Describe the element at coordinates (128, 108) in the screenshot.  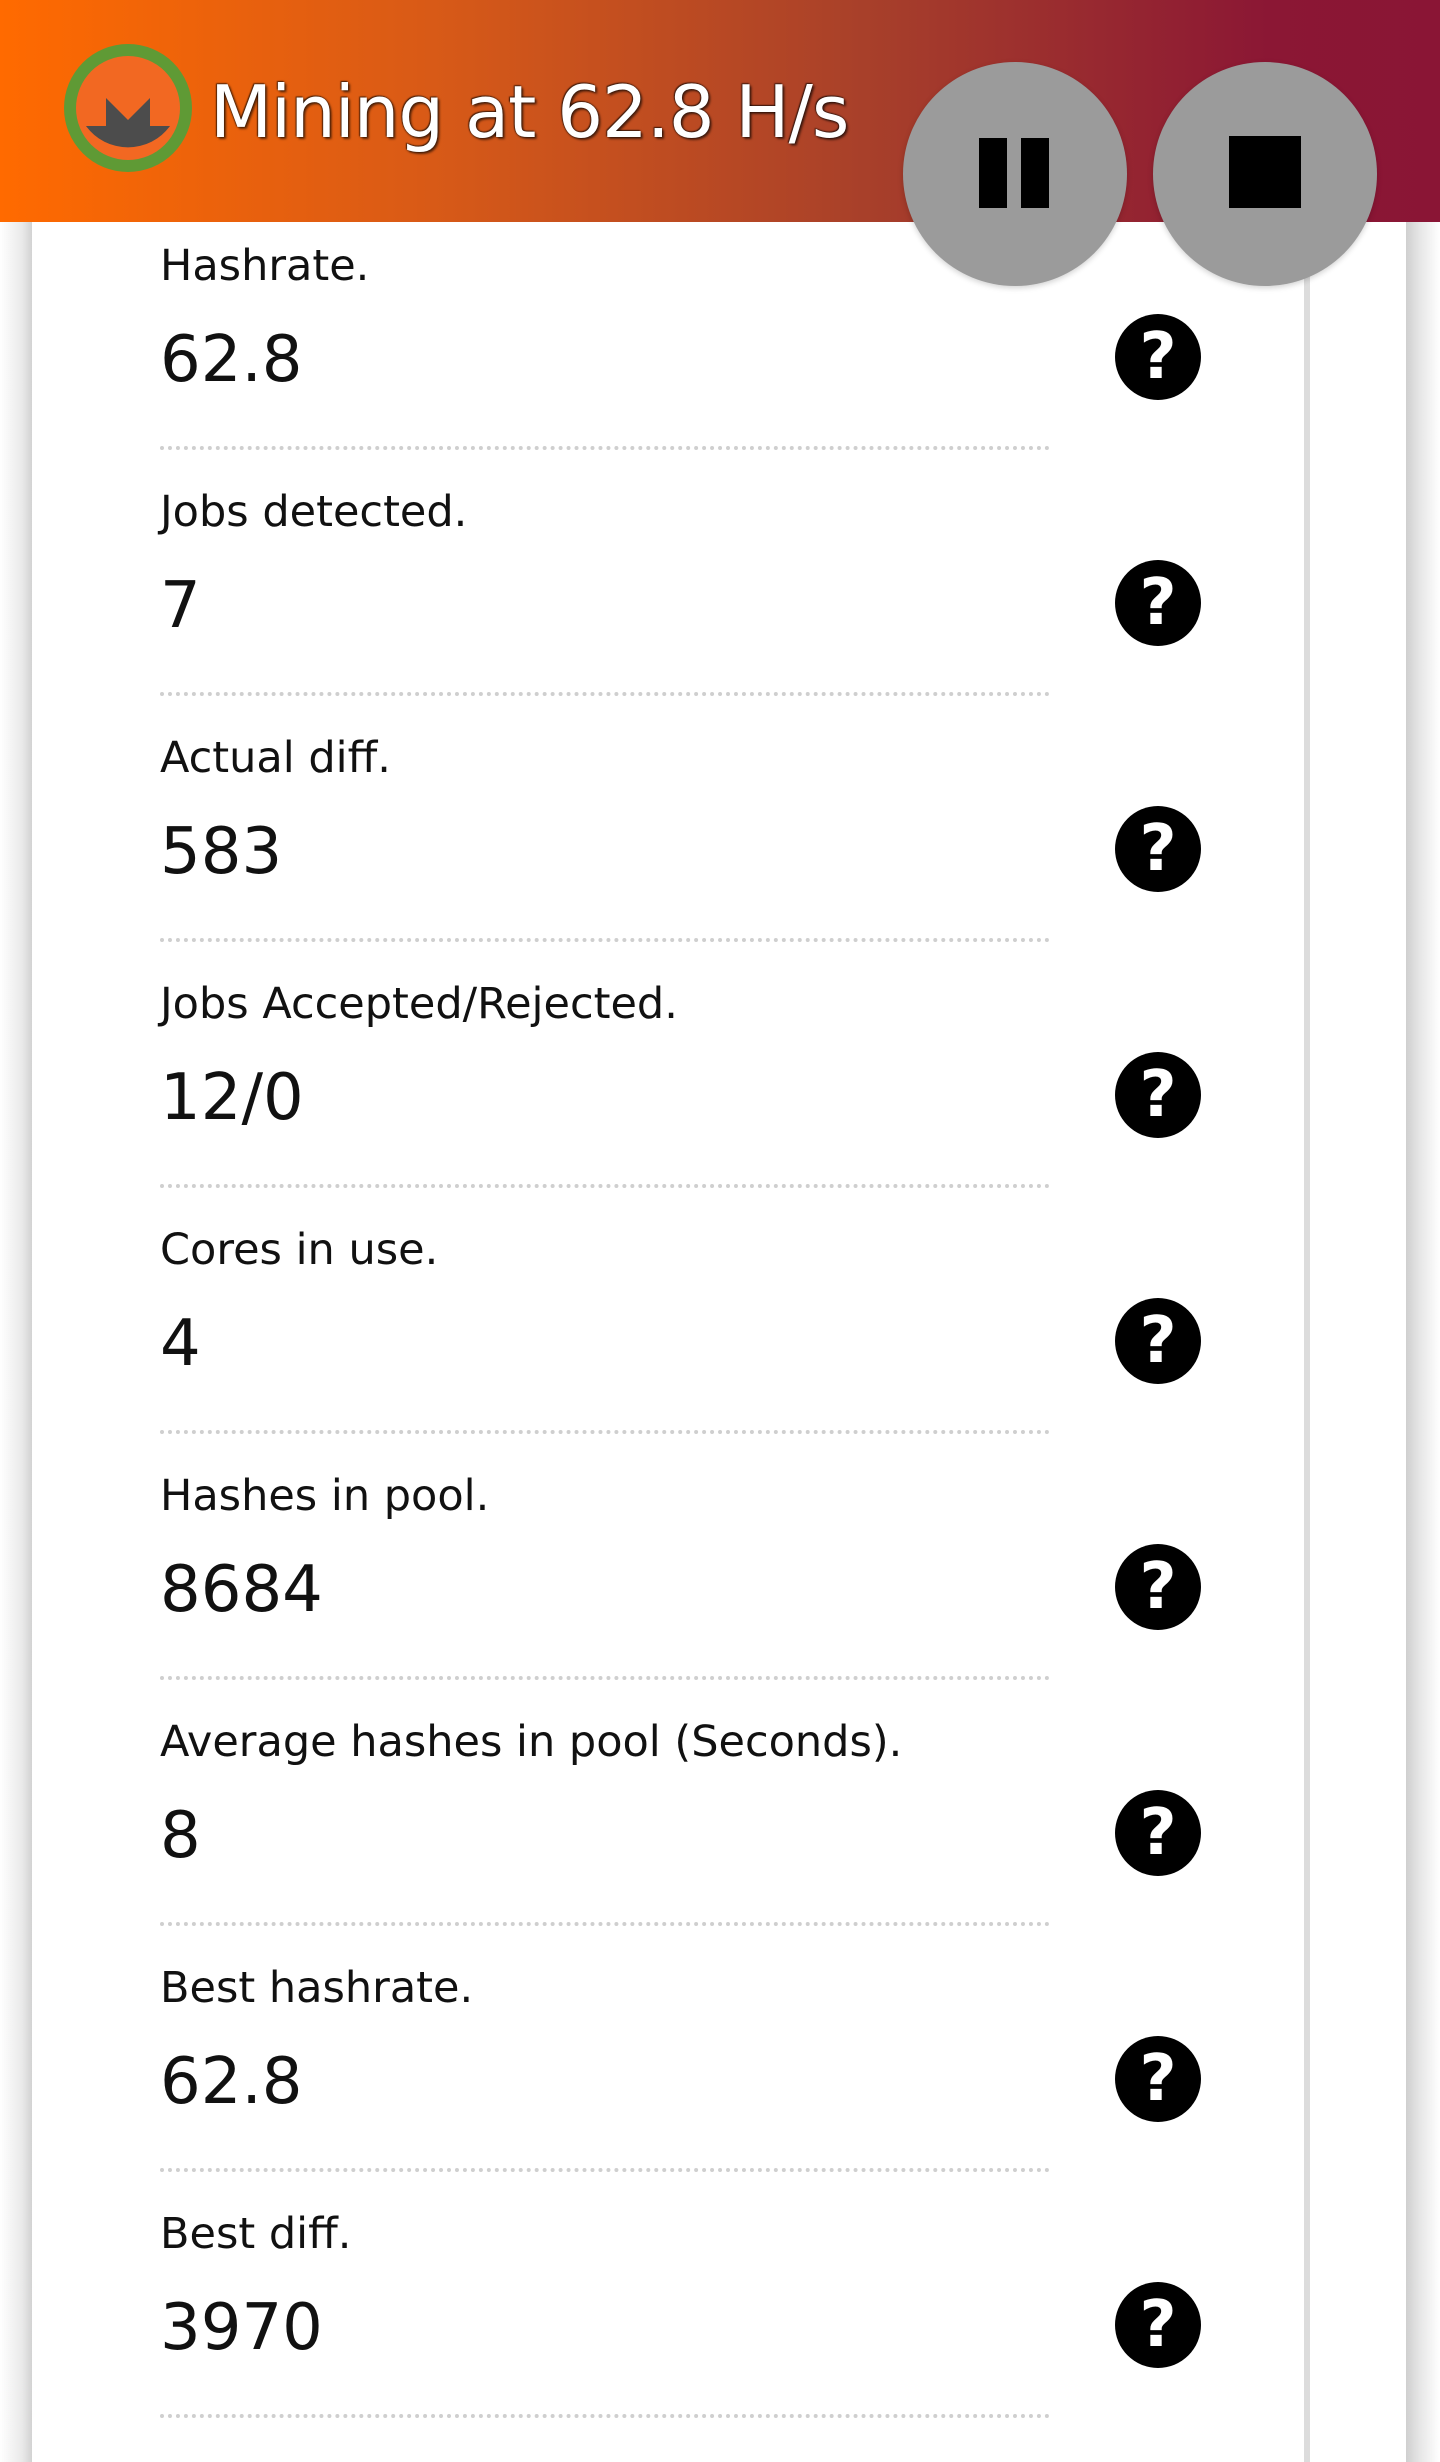
I see `monero-logo-icon` at that location.